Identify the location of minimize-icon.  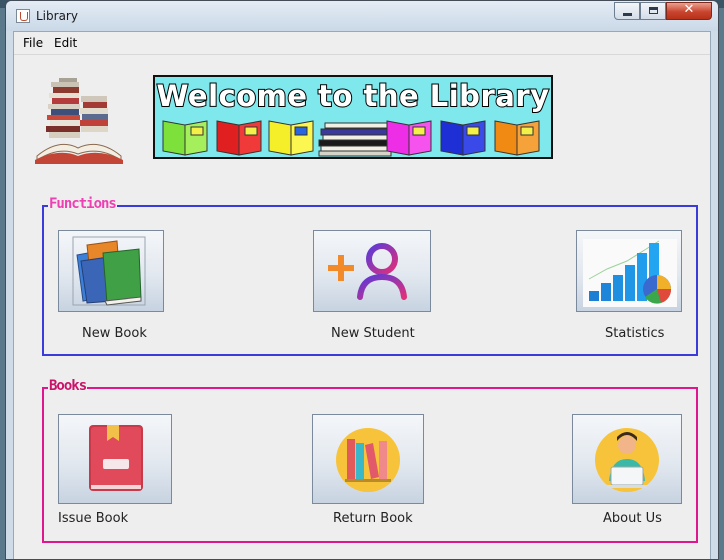
(627, 14).